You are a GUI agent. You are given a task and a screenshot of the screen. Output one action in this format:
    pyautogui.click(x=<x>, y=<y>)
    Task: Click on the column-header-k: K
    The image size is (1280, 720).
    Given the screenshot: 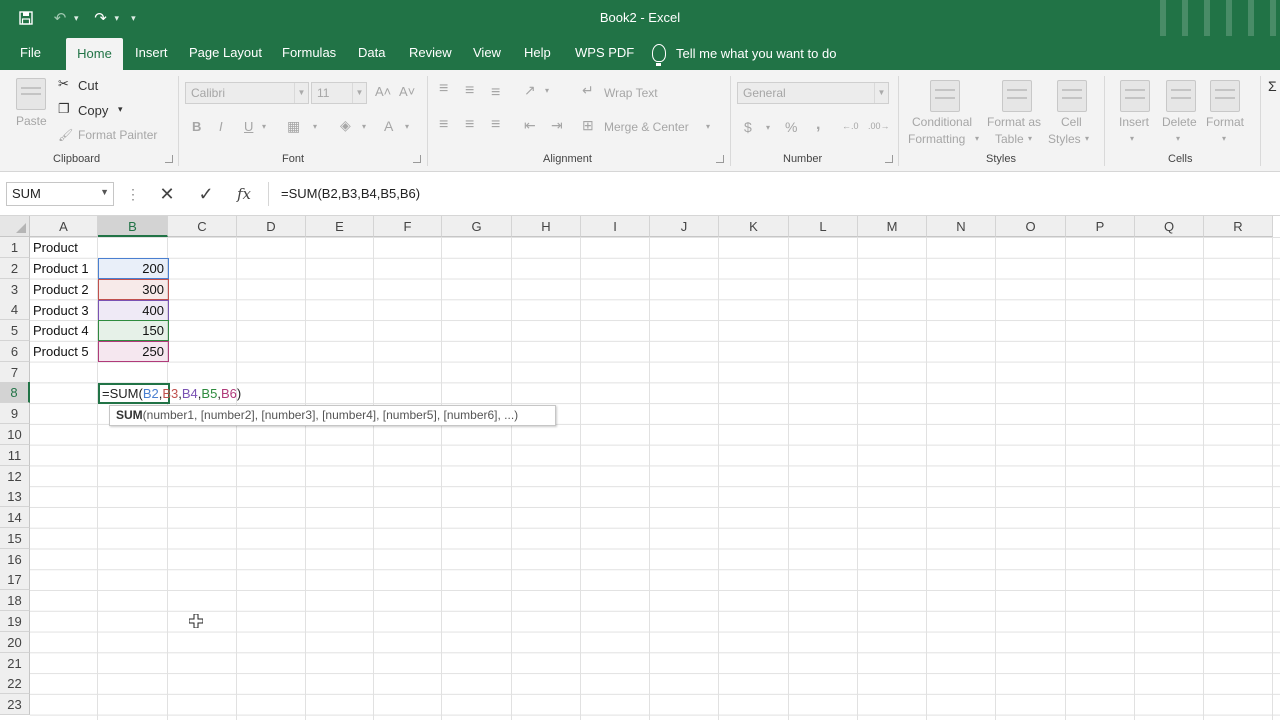 What is the action you would take?
    pyautogui.click(x=754, y=226)
    